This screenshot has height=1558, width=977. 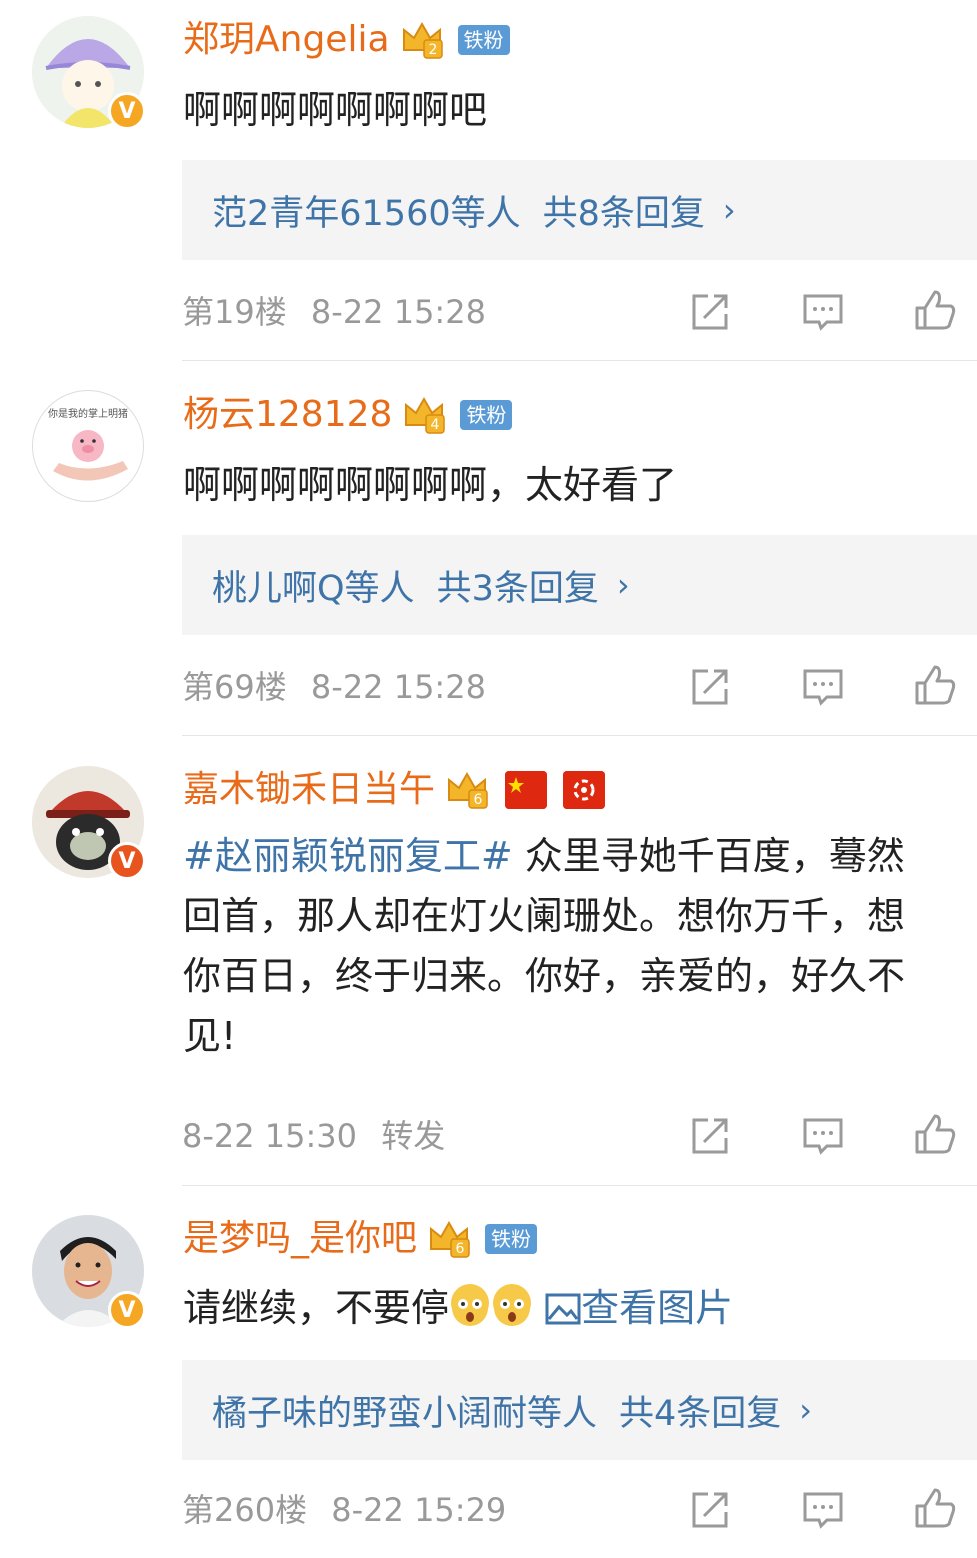 I want to click on comment-meta: 8-22 15:30 转发, so click(x=313, y=1136).